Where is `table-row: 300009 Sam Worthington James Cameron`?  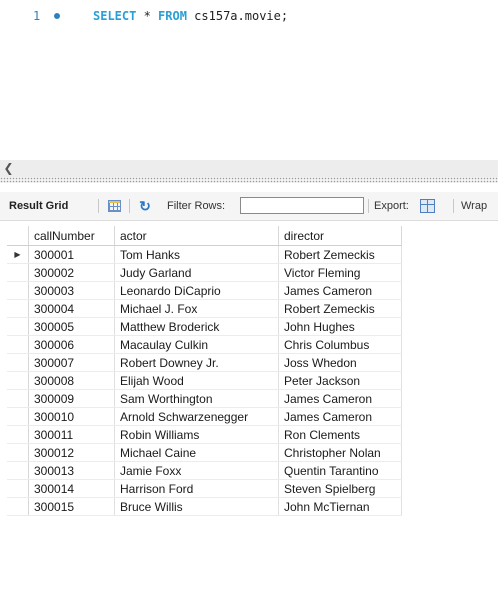
table-row: 300009 Sam Worthington James Cameron is located at coordinates (204, 398).